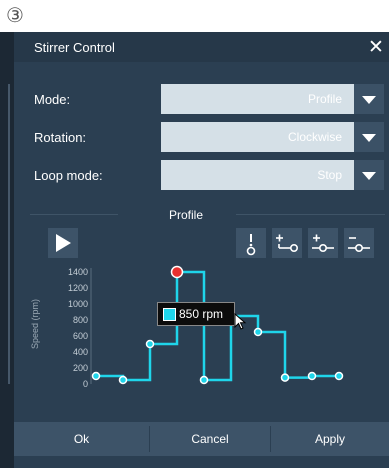  What do you see at coordinates (169, 314) in the screenshot?
I see `tooltip-color-swatch` at bounding box center [169, 314].